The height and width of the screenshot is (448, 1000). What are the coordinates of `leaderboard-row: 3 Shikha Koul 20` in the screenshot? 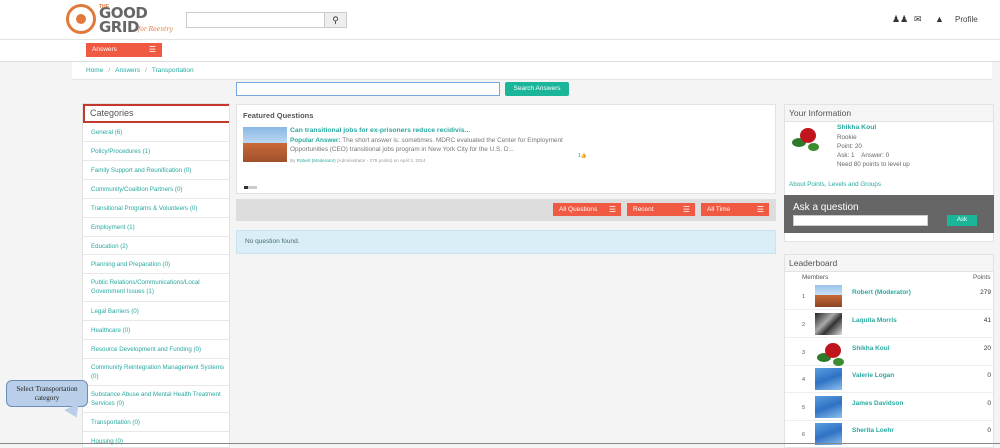 It's located at (889, 352).